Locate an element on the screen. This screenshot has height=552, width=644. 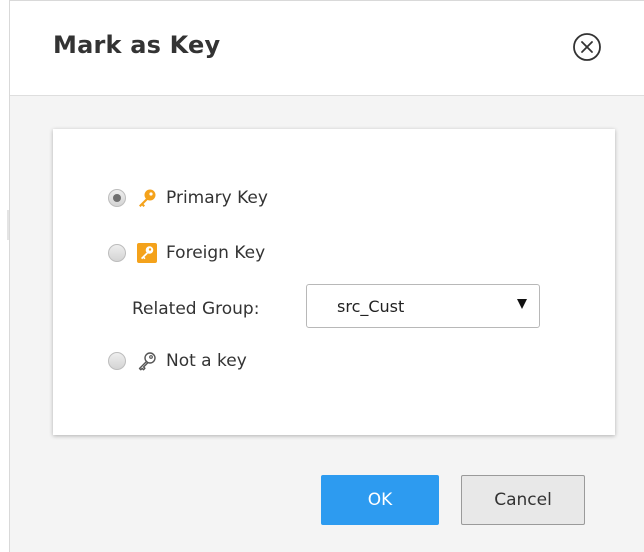
key-outline-icon is located at coordinates (147, 361).